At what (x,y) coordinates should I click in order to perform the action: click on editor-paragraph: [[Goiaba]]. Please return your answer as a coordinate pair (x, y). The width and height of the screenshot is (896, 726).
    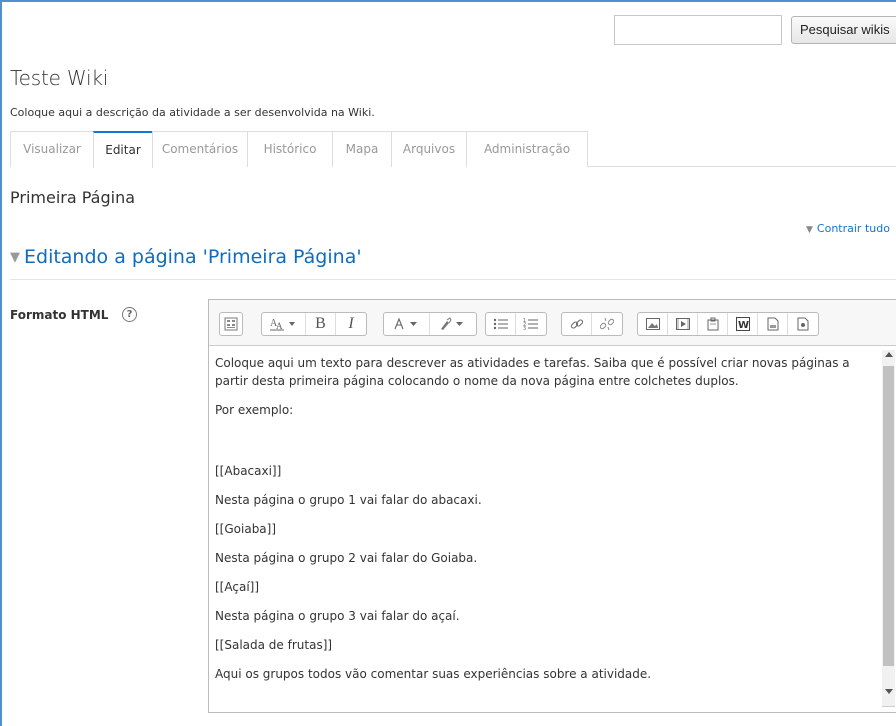
    Looking at the image, I should click on (246, 529).